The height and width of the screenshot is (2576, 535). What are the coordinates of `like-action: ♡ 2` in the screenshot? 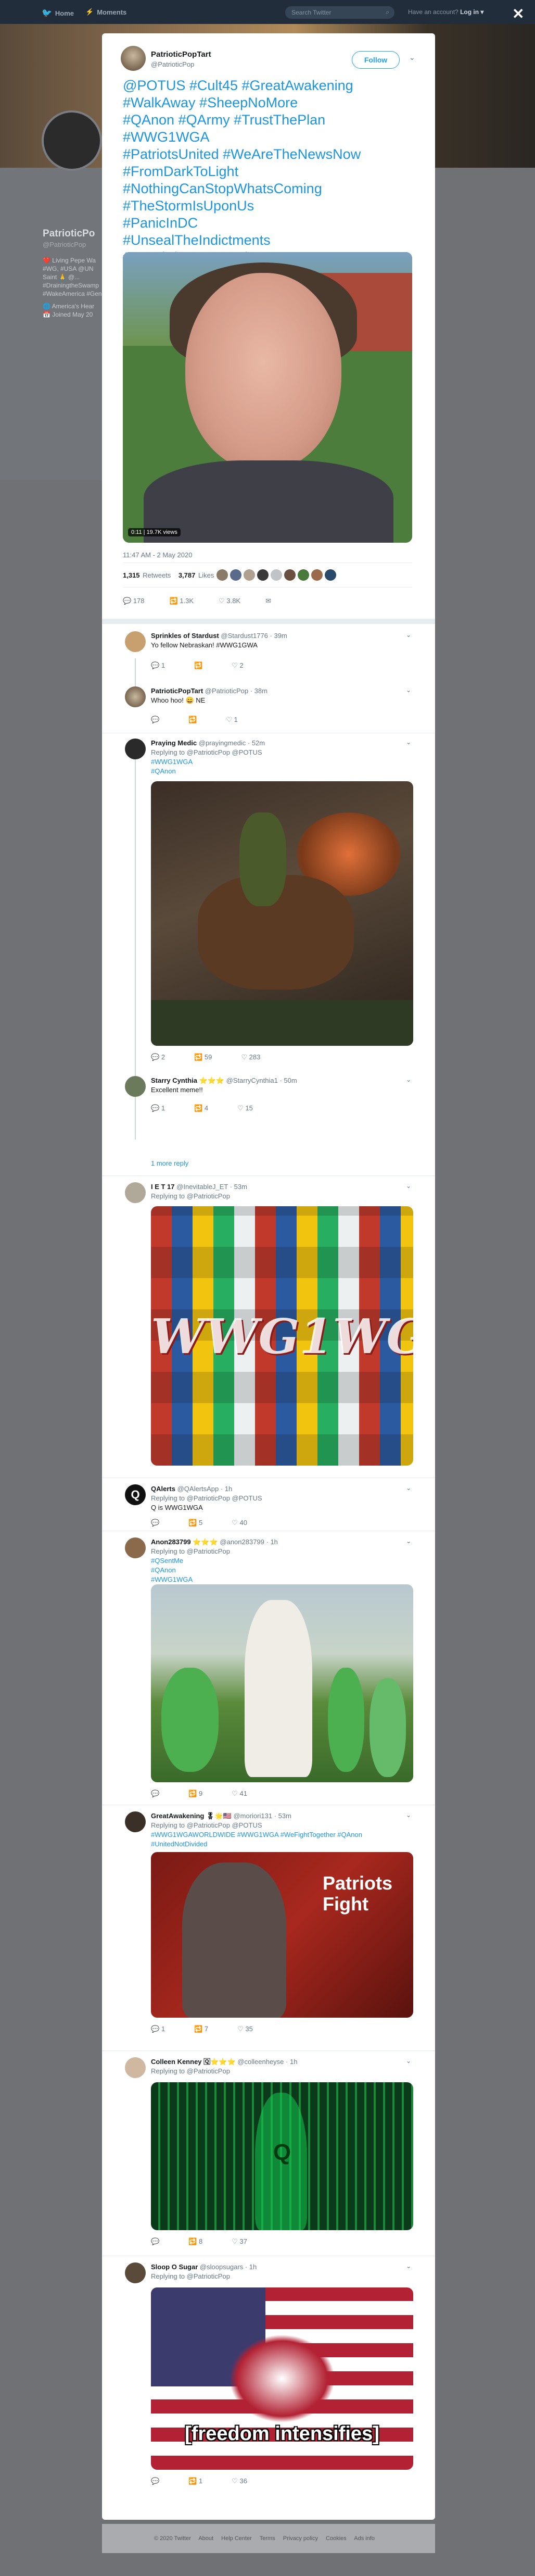 It's located at (238, 665).